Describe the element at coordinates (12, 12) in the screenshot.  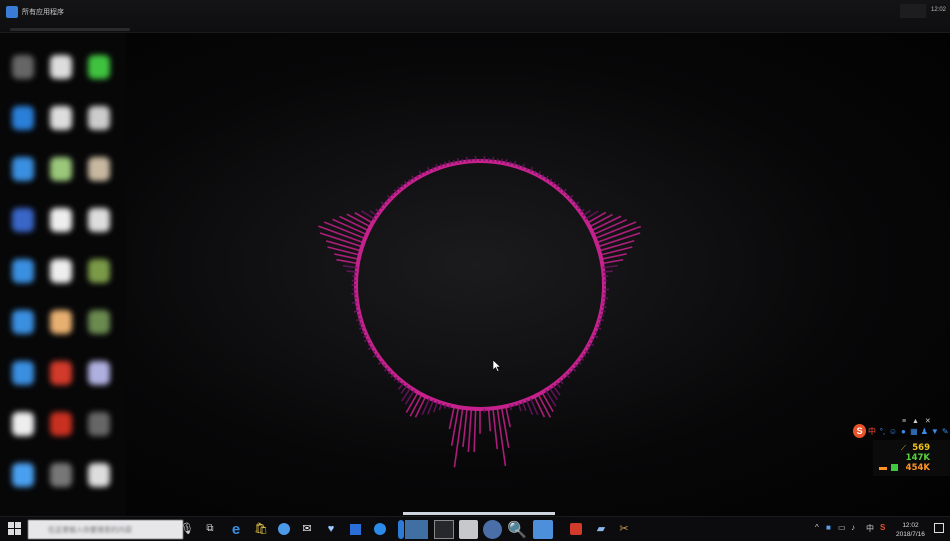
I see `app-launcher-icon` at that location.